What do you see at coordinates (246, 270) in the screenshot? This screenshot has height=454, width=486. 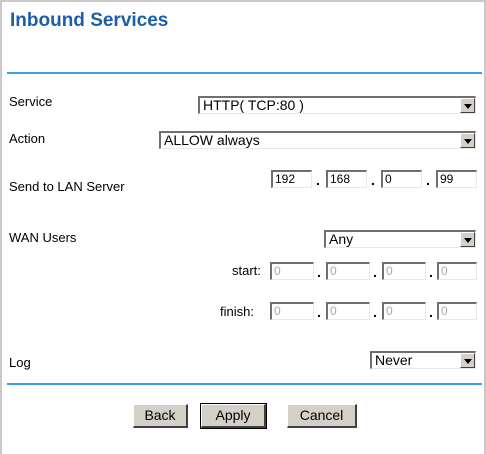 I see `wan-start-label: start:` at bounding box center [246, 270].